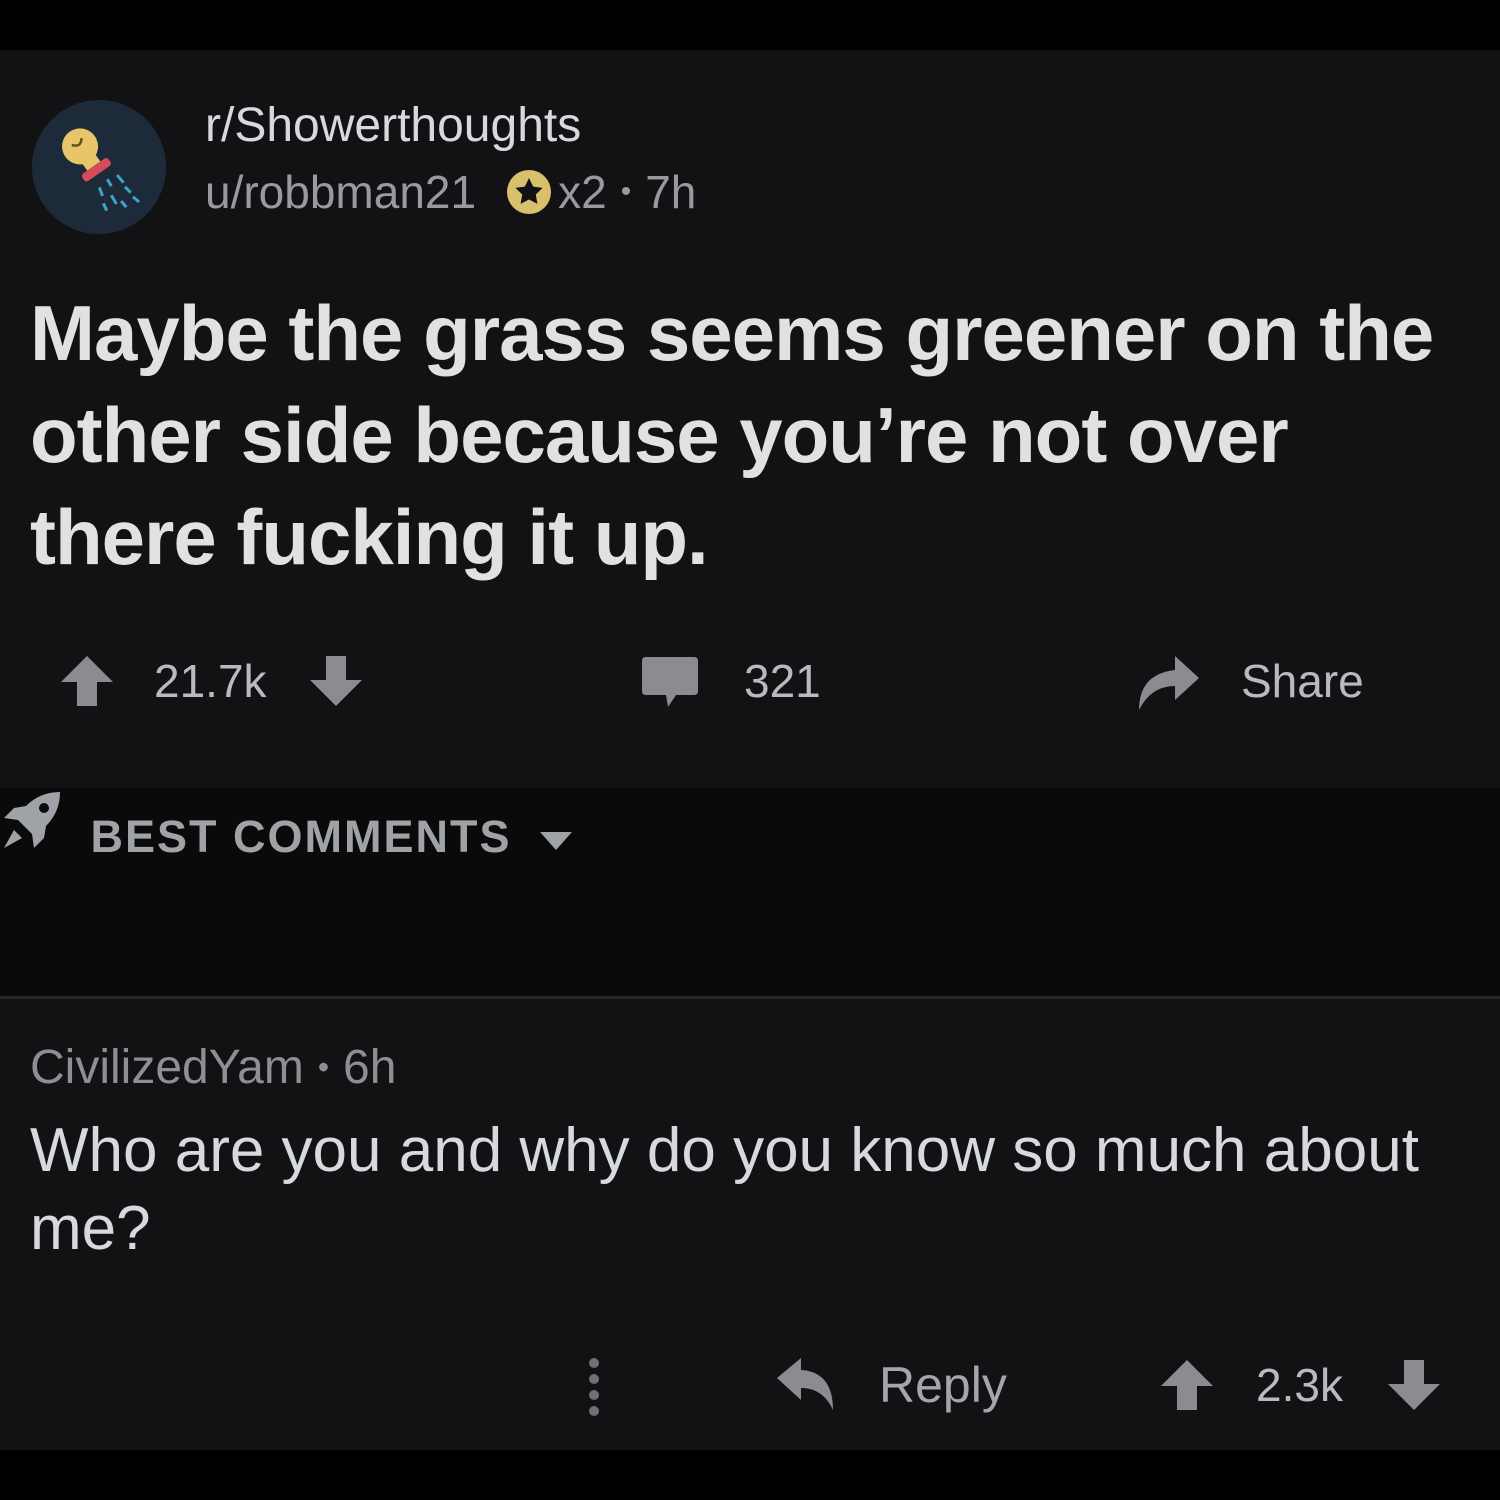 The width and height of the screenshot is (1500, 1500). I want to click on comment-author: CivilizedYam, so click(167, 1067).